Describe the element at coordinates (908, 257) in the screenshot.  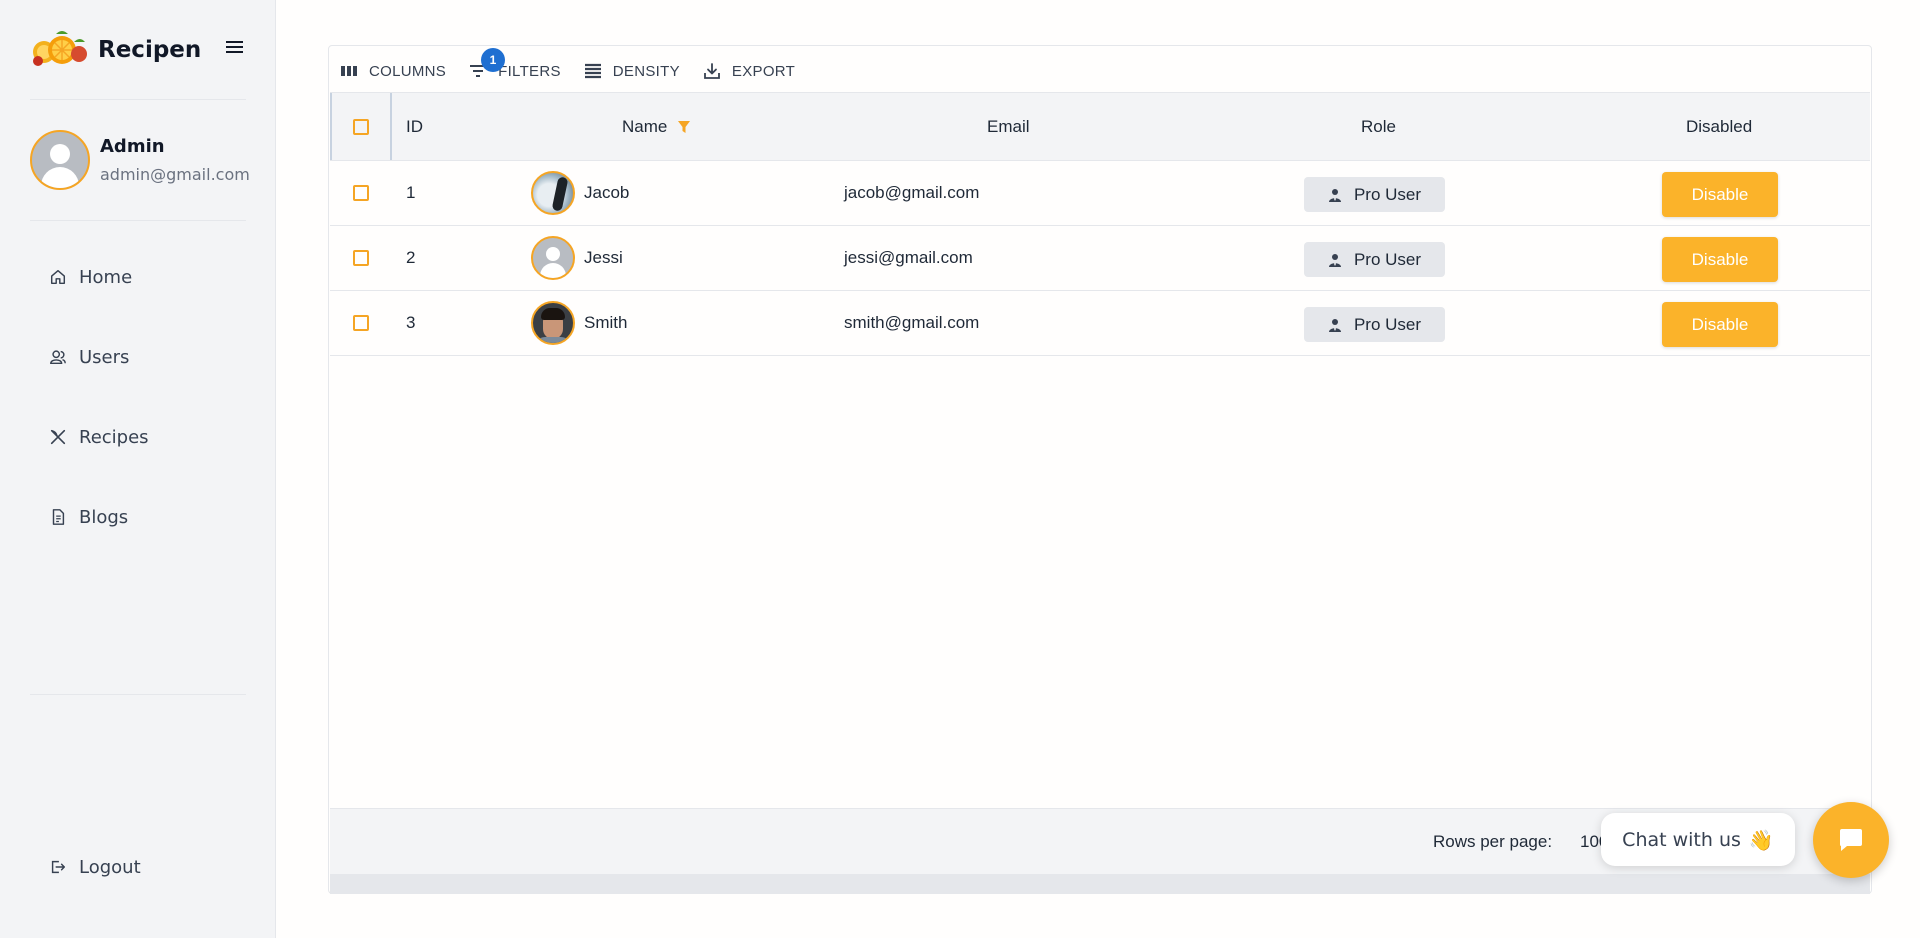
I see `row-email: jessi@gmail.com` at that location.